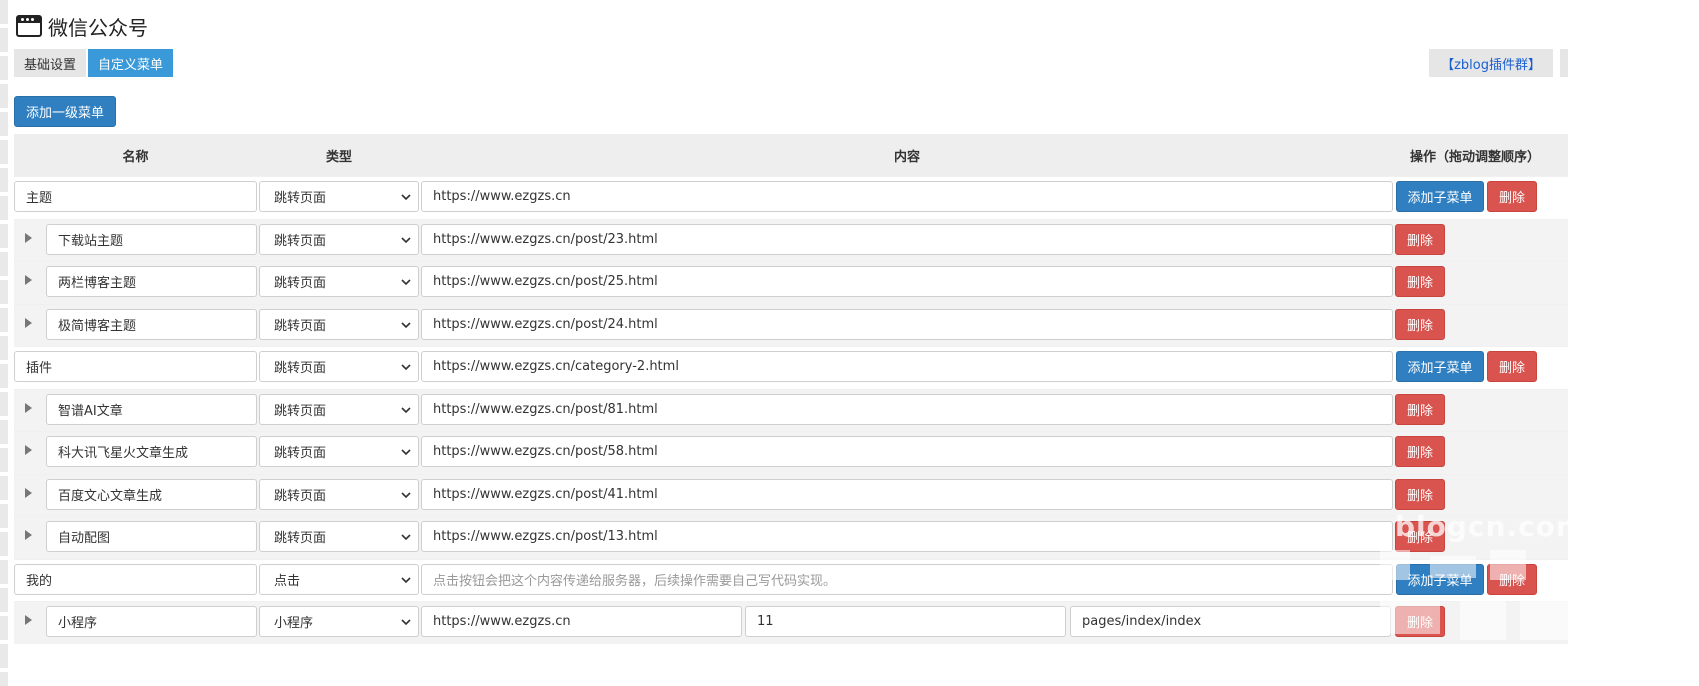 This screenshot has width=1699, height=686. I want to click on menu-content-input: https://www.ezgzs.cn/post/41.html, so click(907, 494).